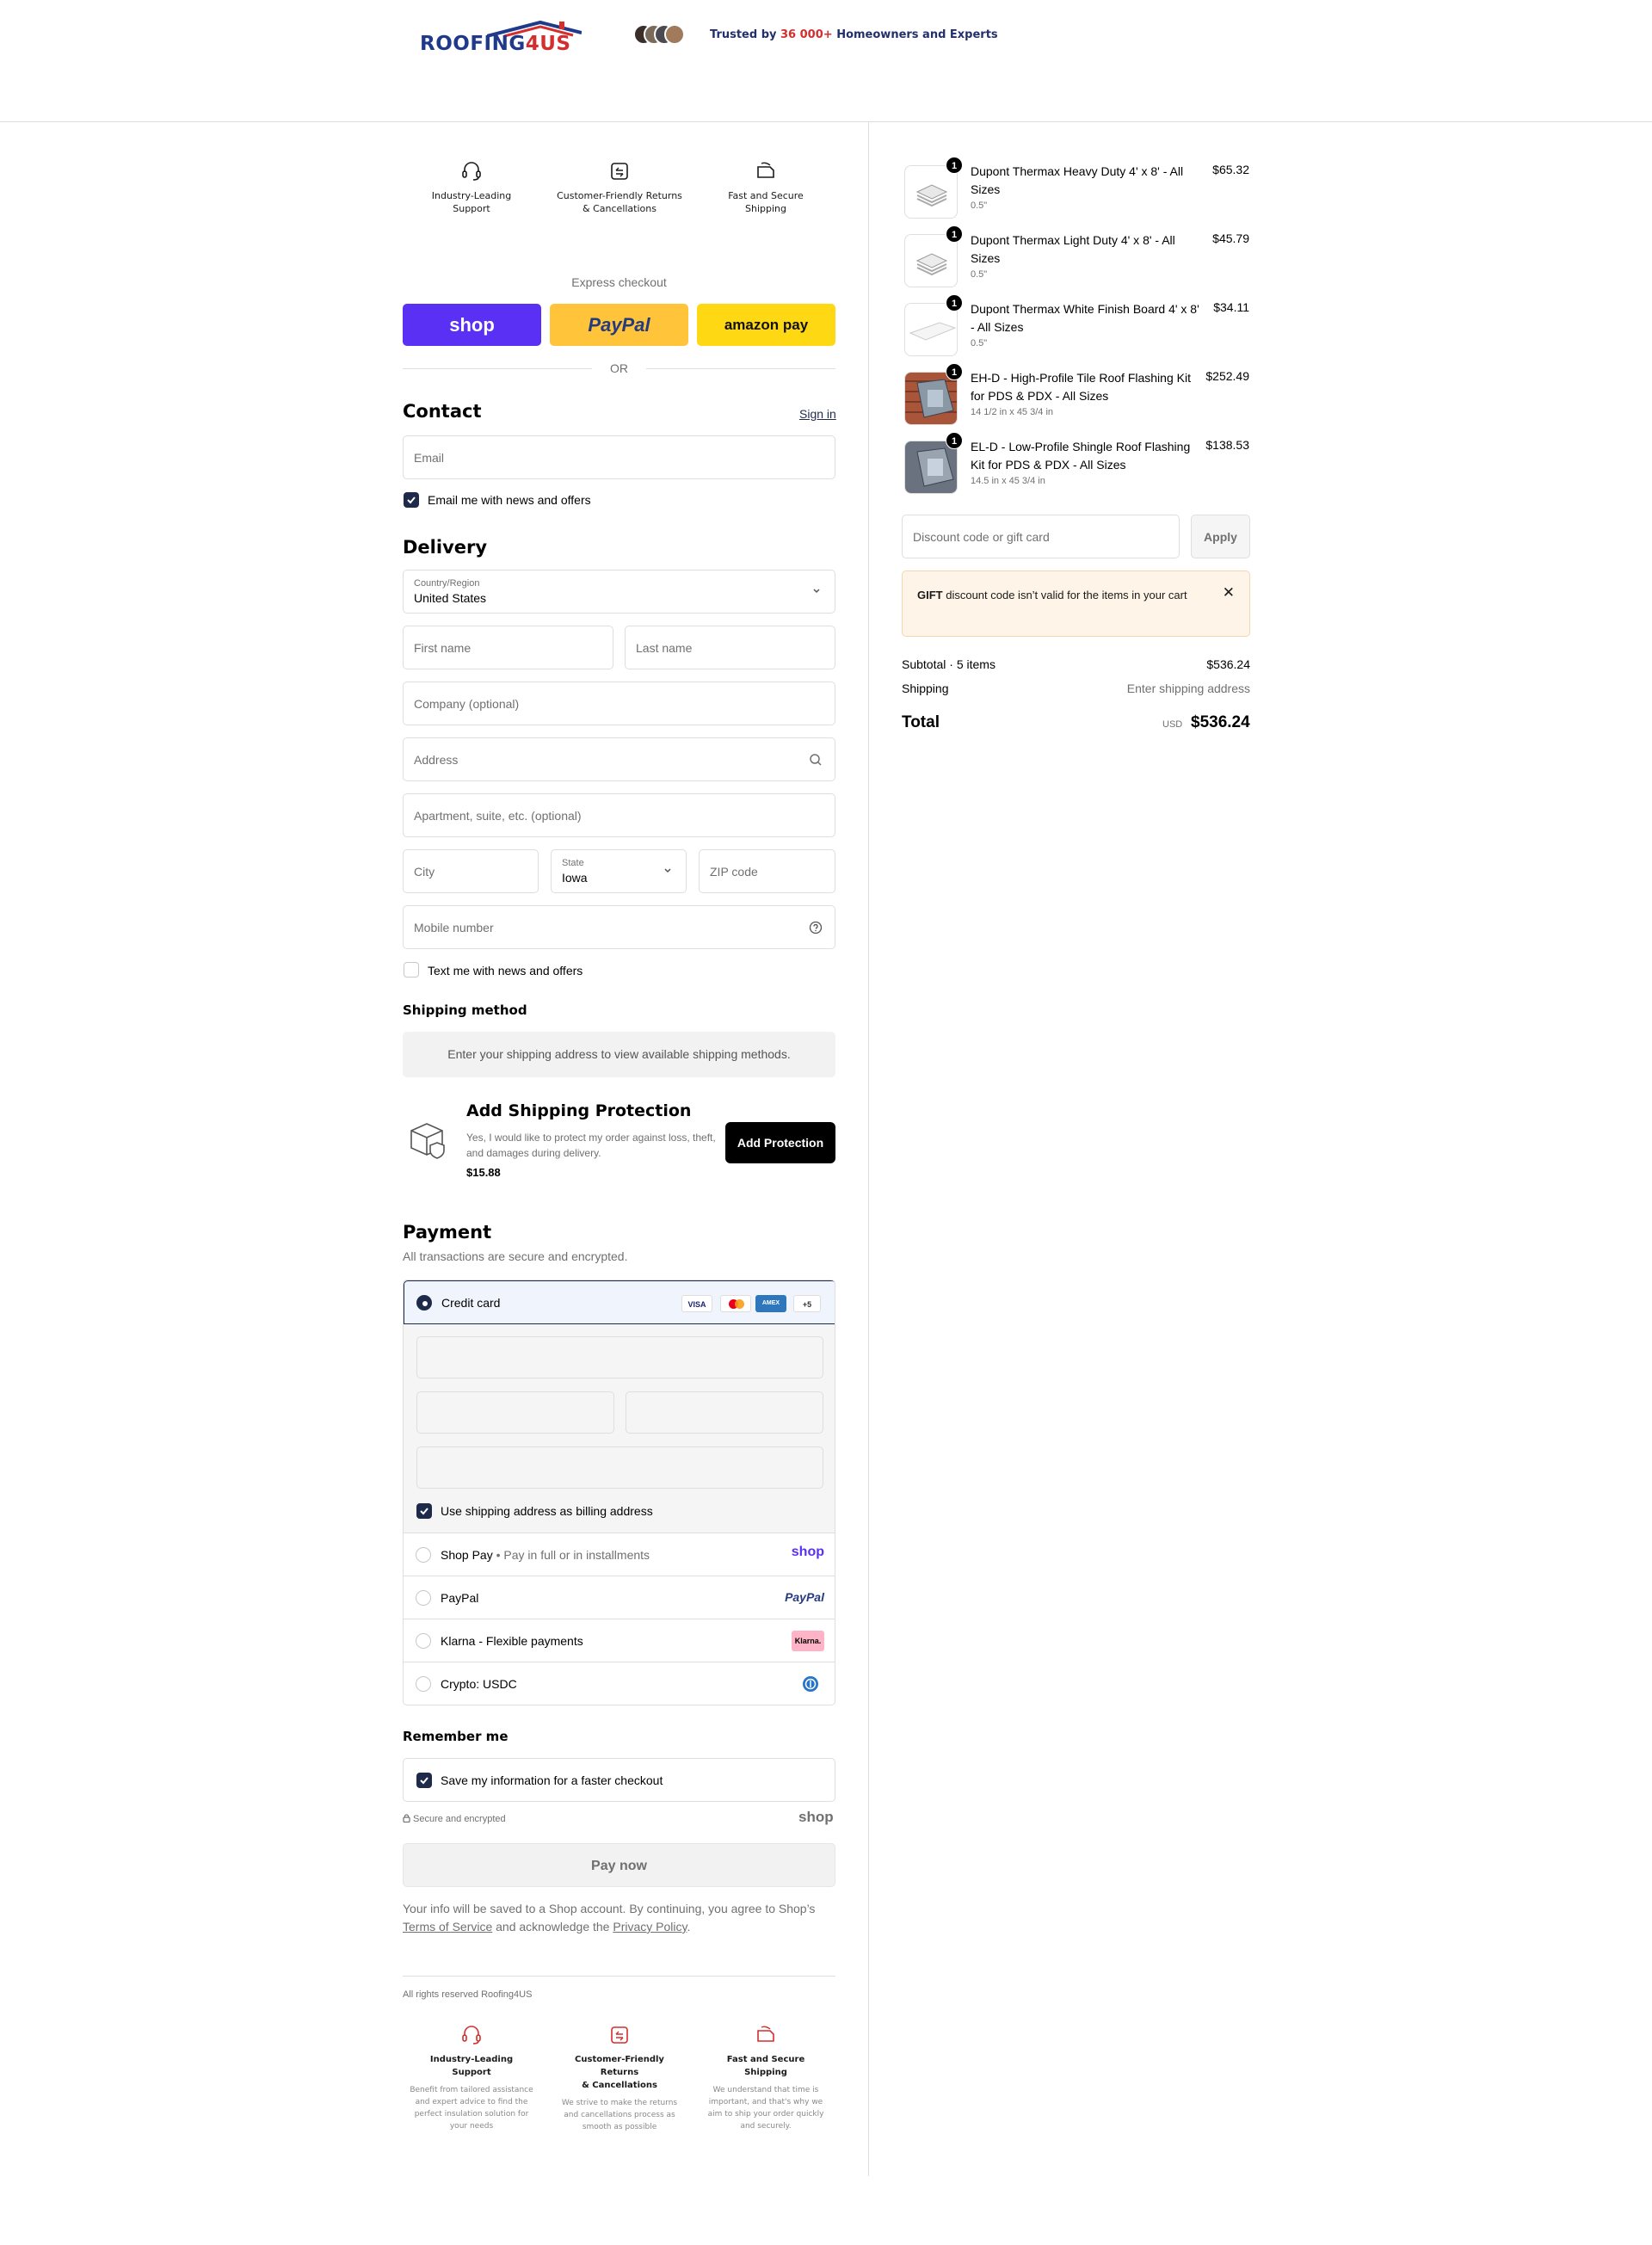 This screenshot has width=1652, height=2245. Describe the element at coordinates (454, 1819) in the screenshot. I see `secure-row: Secure and encrypted` at that location.